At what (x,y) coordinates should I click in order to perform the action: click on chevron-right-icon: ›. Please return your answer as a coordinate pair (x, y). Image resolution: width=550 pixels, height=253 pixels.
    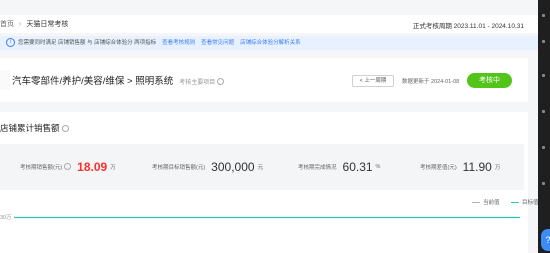
    Looking at the image, I should click on (20, 24).